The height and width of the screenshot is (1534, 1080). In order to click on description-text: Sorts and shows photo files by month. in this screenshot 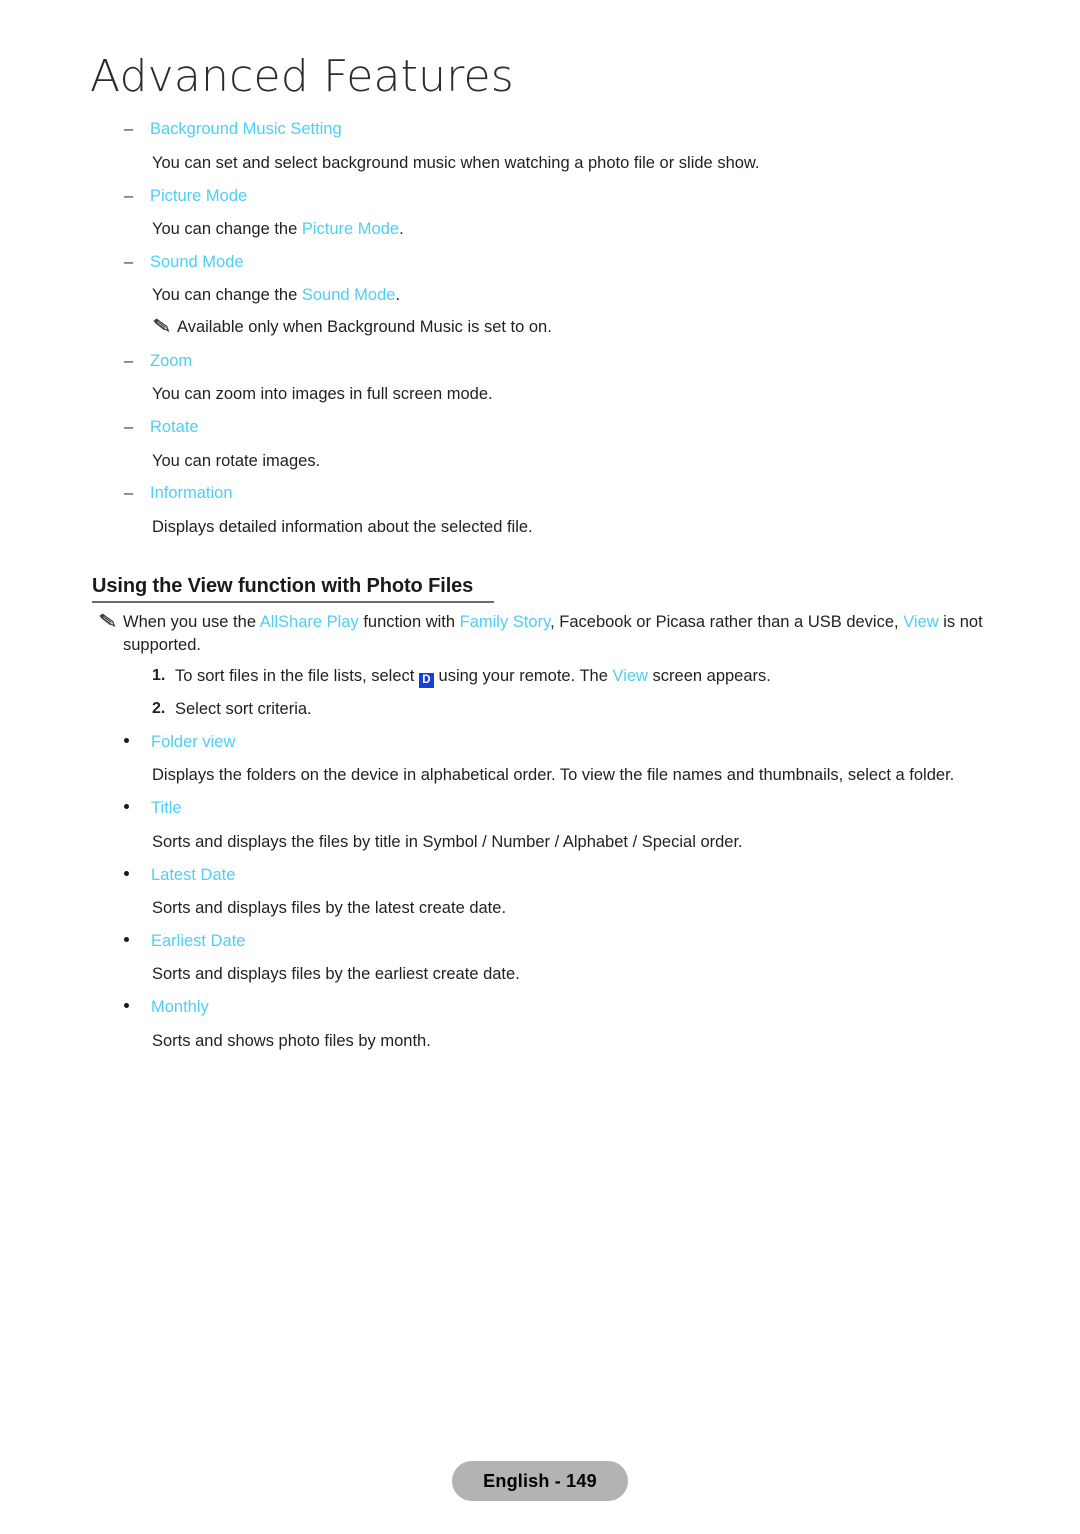, I will do `click(291, 1041)`.